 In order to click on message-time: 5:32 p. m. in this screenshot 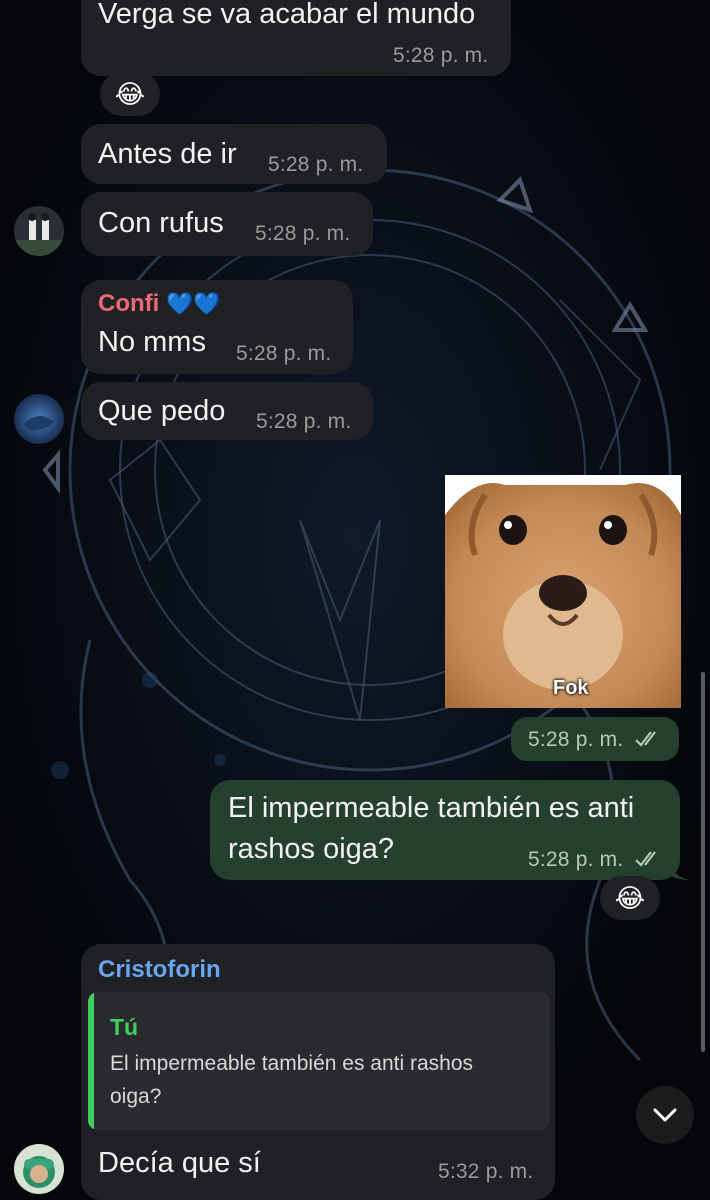, I will do `click(486, 1171)`.